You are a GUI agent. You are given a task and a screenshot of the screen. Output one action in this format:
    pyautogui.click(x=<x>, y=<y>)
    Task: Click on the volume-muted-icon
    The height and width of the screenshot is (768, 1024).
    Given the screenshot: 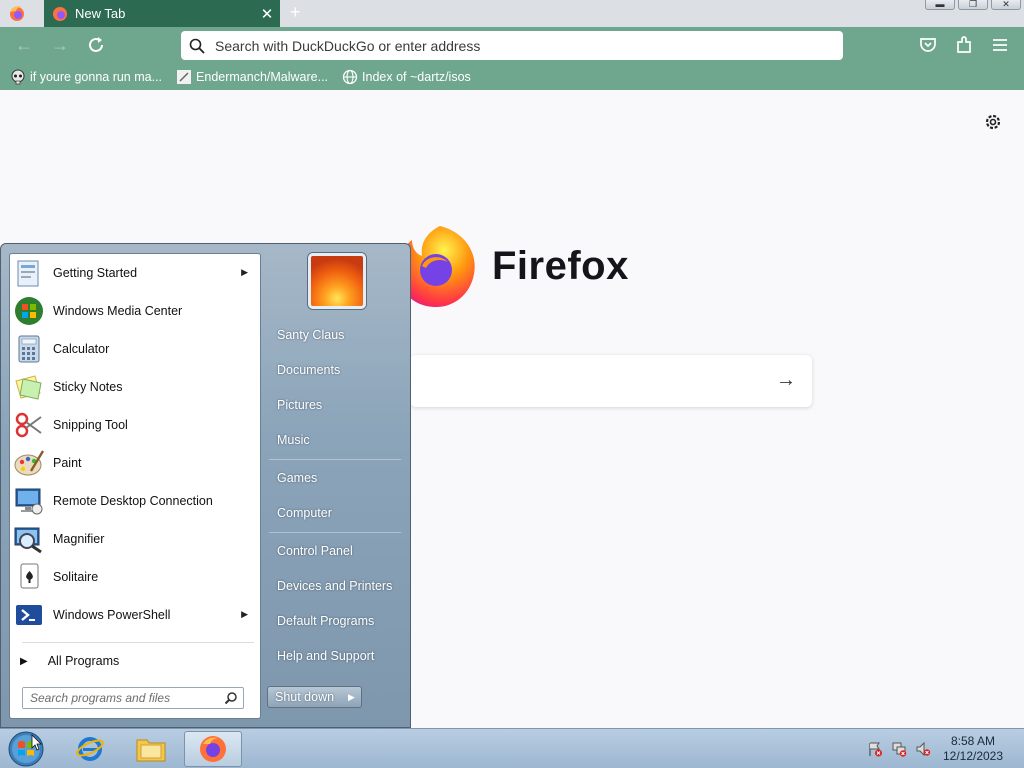 What is the action you would take?
    pyautogui.click(x=923, y=749)
    